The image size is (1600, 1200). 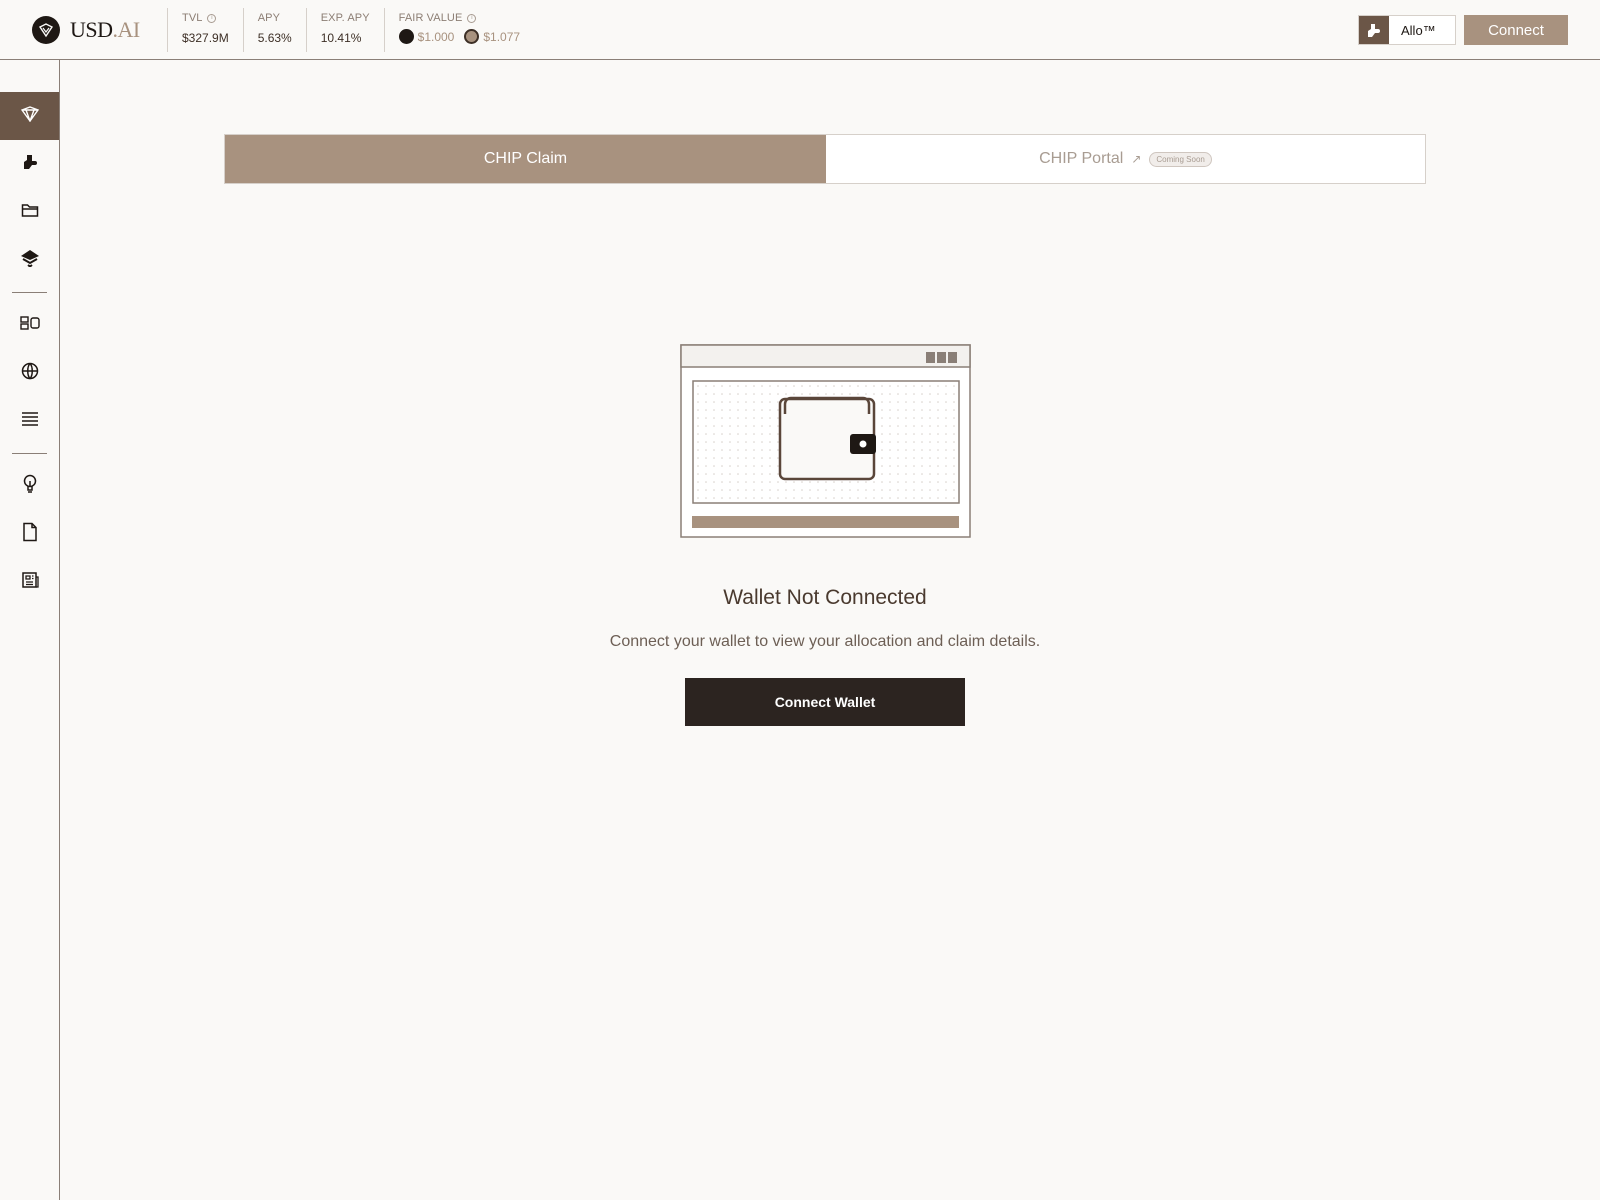 I want to click on fair-value-usdai: $1.000, so click(x=436, y=36).